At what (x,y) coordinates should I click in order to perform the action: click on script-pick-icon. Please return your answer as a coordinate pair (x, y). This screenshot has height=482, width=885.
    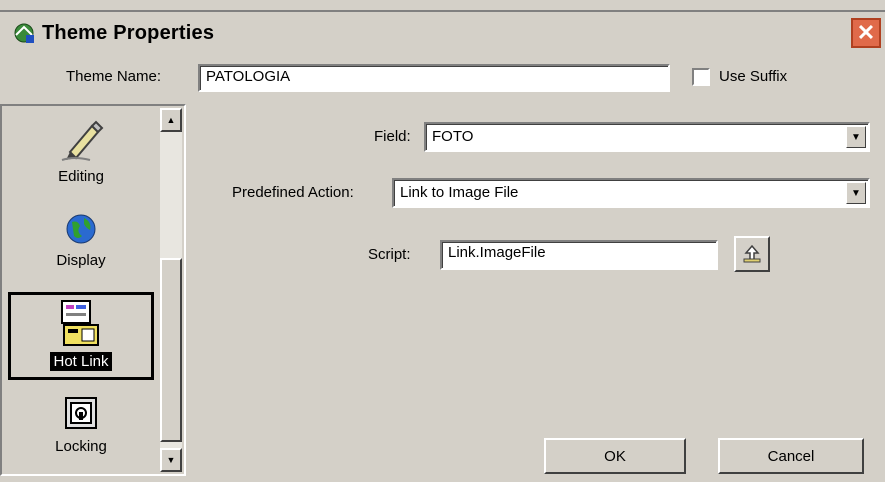
    Looking at the image, I should click on (752, 253).